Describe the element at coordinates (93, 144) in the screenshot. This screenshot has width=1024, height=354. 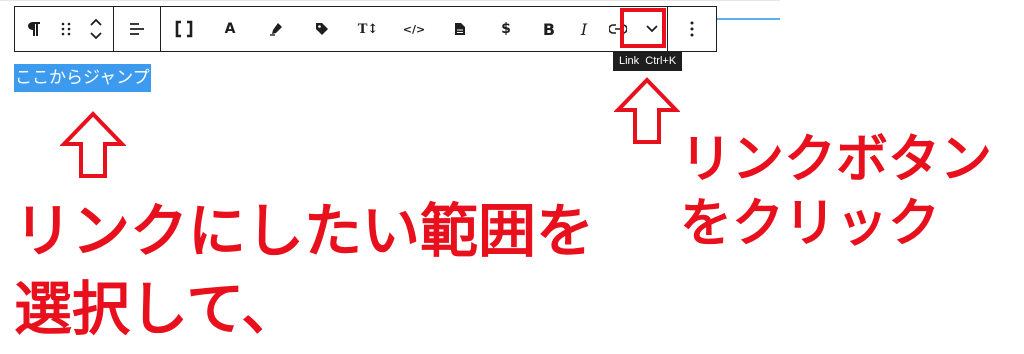
I see `up-arrow-left-icon` at that location.